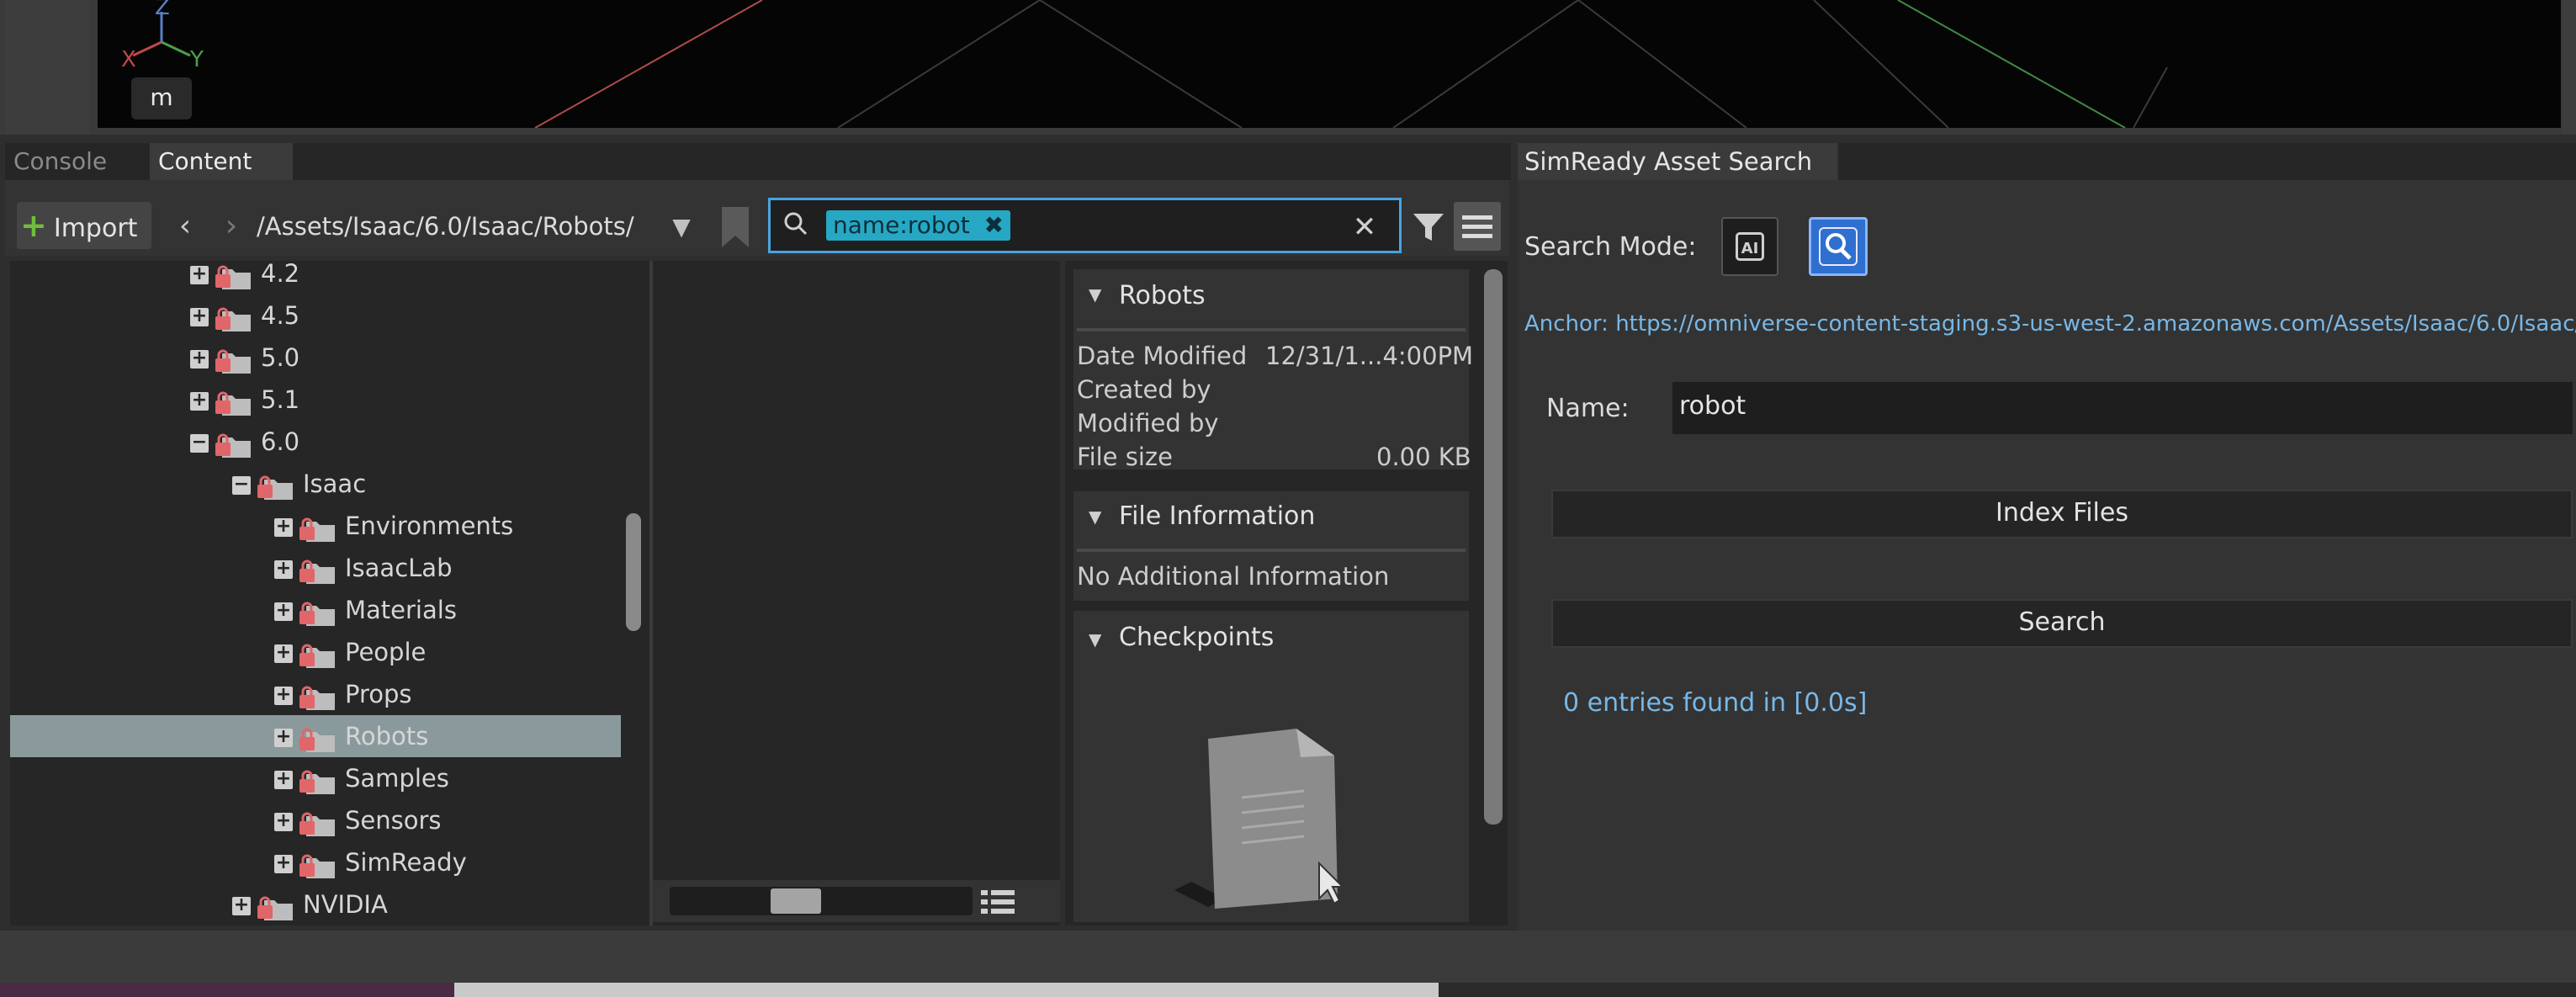 The width and height of the screenshot is (2576, 997). Describe the element at coordinates (2007, 990) in the screenshot. I see `desktop-background-dark` at that location.